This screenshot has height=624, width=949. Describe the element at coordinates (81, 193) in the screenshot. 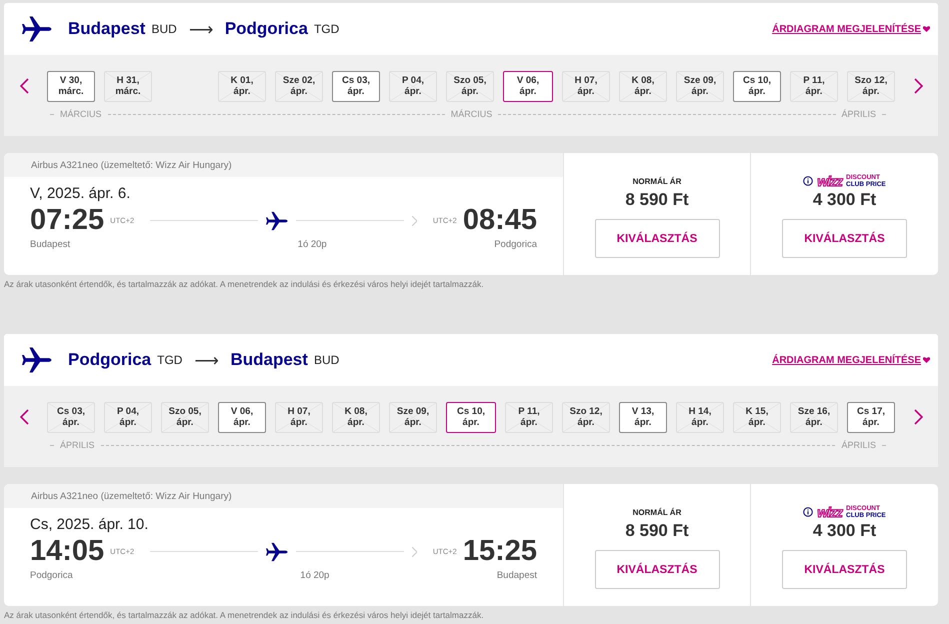

I see `flight-date: V, 2025. ápr. 6.` at that location.